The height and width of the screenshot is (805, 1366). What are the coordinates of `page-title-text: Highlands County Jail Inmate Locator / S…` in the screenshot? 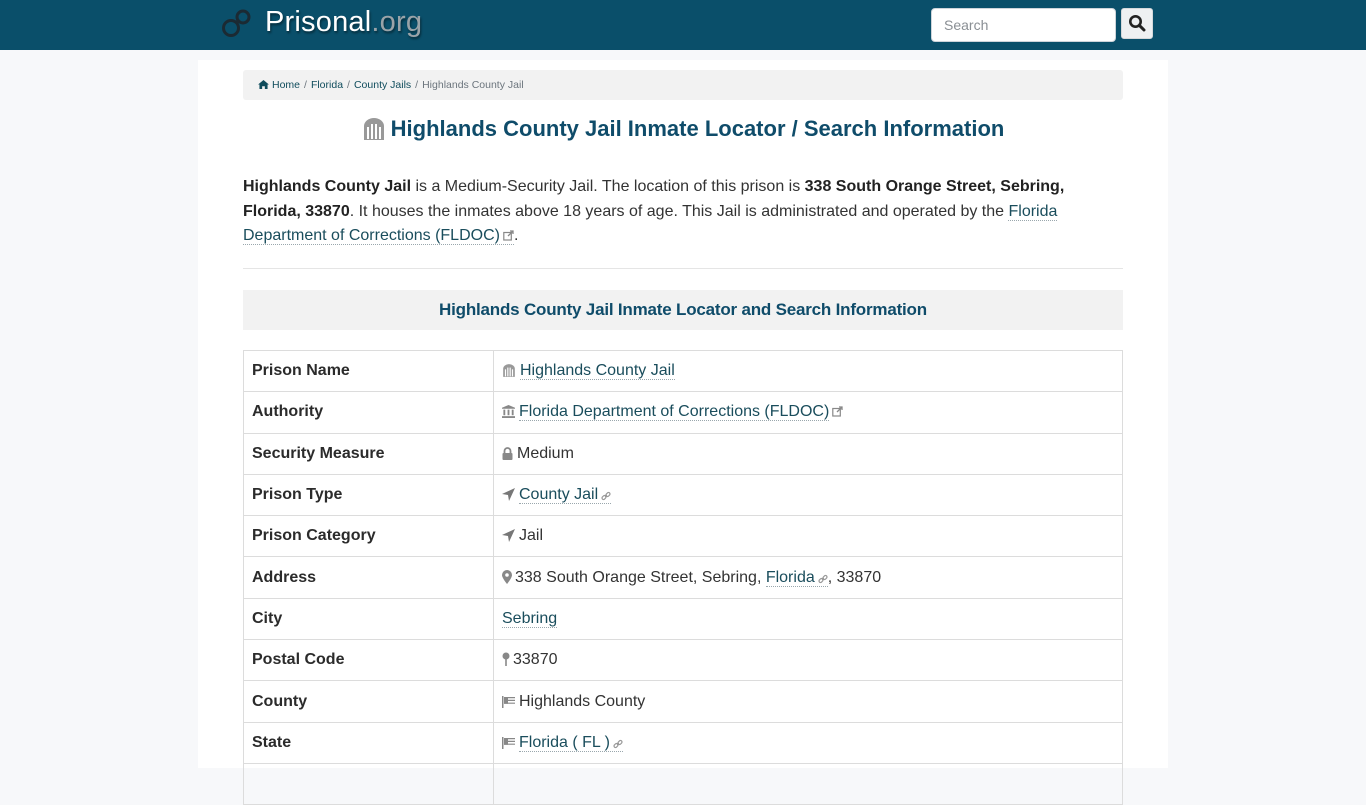 It's located at (697, 128).